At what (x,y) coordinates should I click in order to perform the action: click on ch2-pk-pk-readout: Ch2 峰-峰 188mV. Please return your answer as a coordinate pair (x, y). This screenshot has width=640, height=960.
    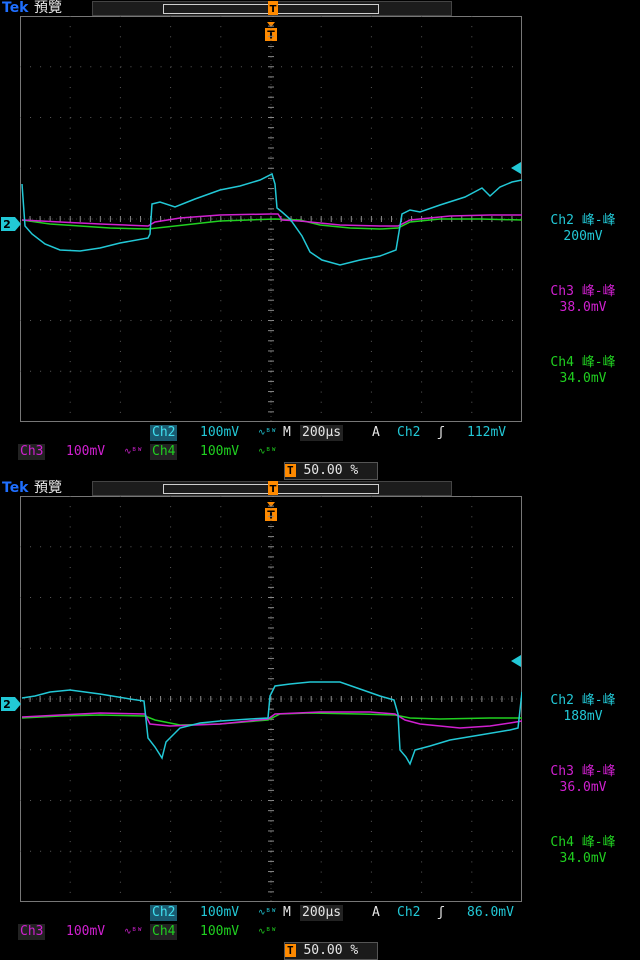
    Looking at the image, I should click on (583, 708).